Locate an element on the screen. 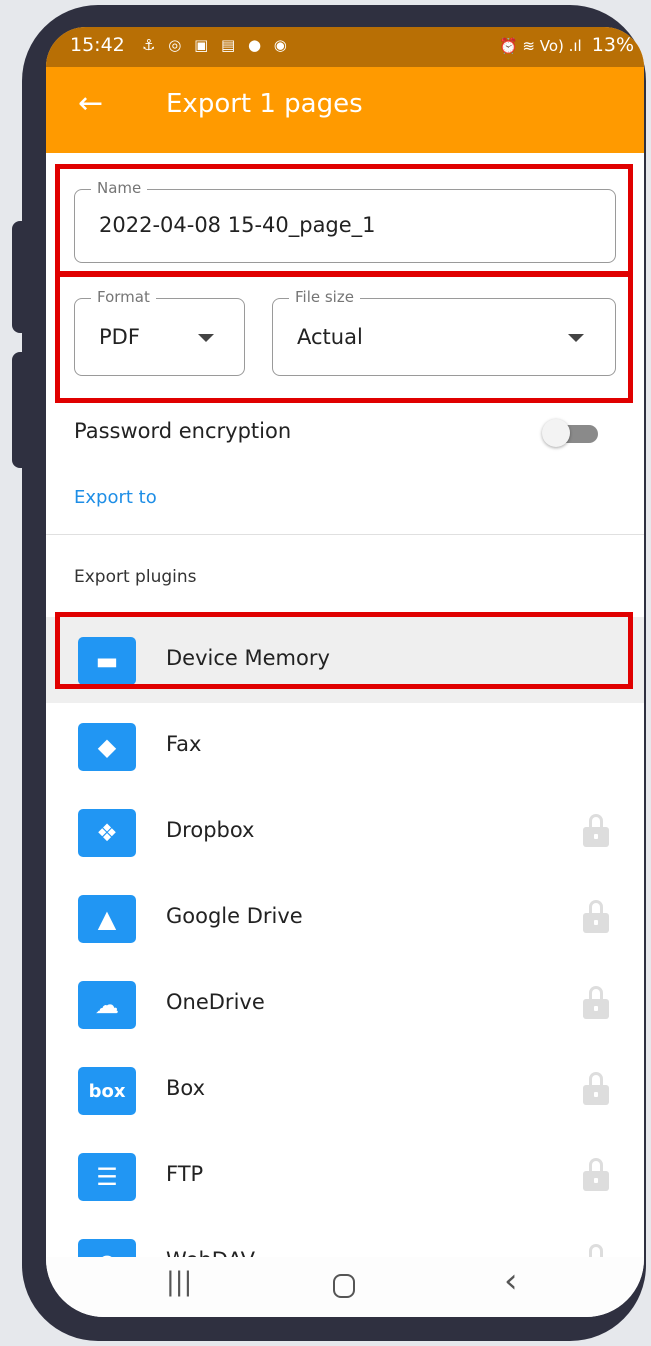  dropbox-icon: ❖ is located at coordinates (107, 833).